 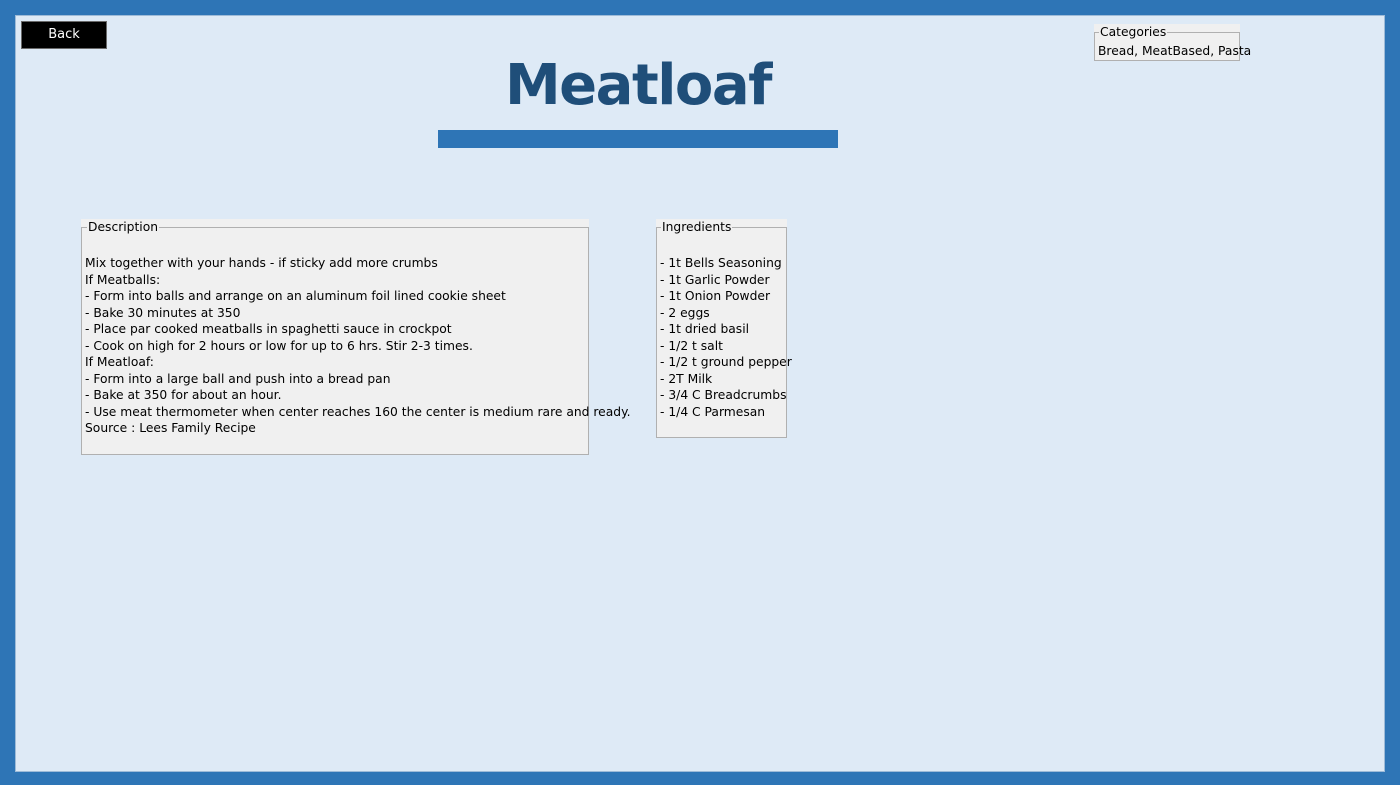 What do you see at coordinates (64, 35) in the screenshot?
I see `back-button: Back` at bounding box center [64, 35].